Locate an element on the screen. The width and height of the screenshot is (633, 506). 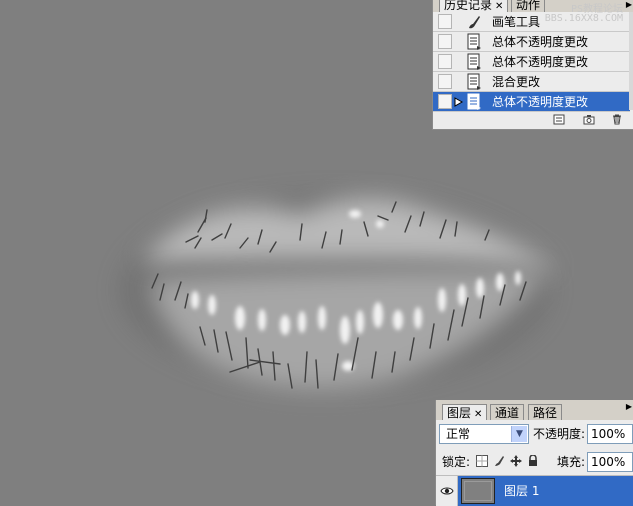
history-item-selected: 总体不透明度更改 is located at coordinates (531, 102).